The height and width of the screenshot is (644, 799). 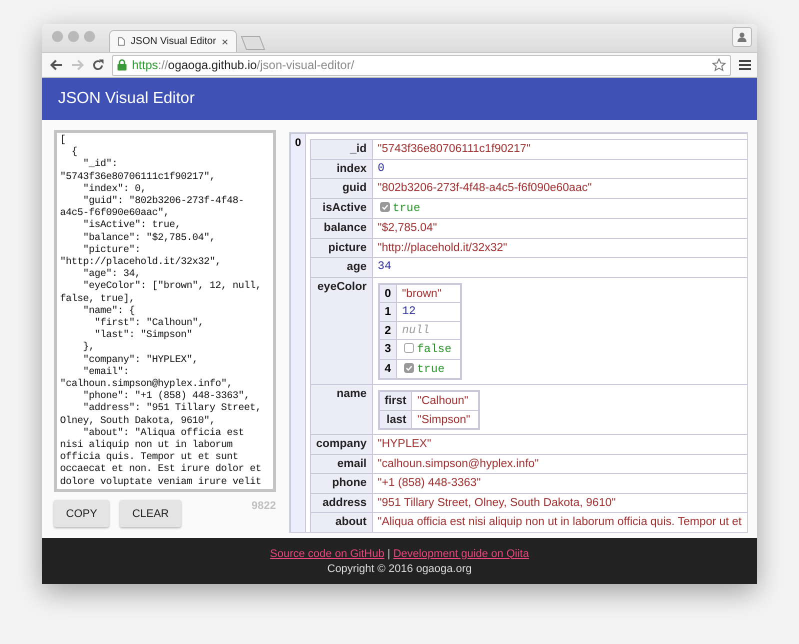 I want to click on character-count: 9822, so click(x=264, y=506).